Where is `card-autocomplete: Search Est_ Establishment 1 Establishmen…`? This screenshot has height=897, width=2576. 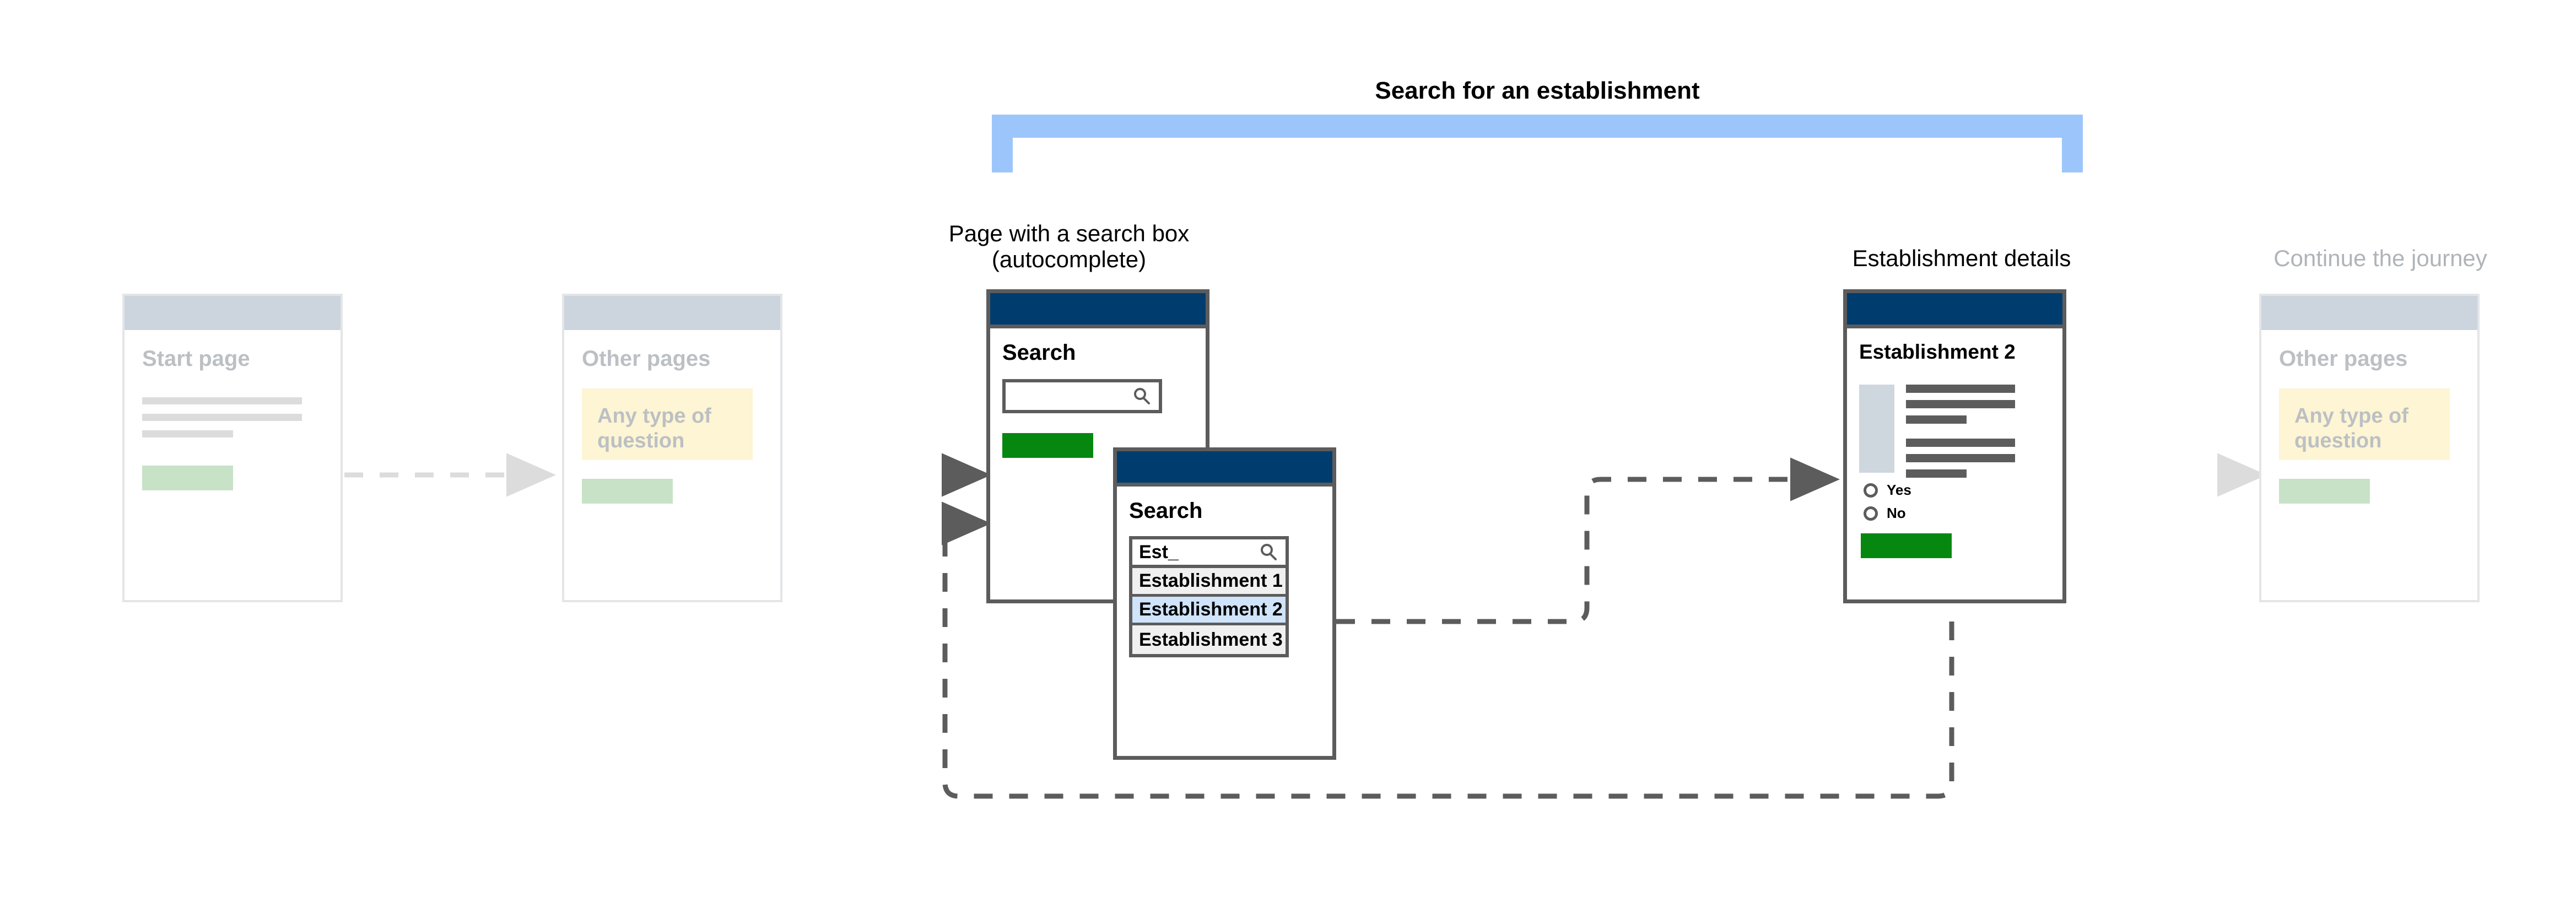
card-autocomplete: Search Est_ Establishment 1 Establishmen… is located at coordinates (1224, 603).